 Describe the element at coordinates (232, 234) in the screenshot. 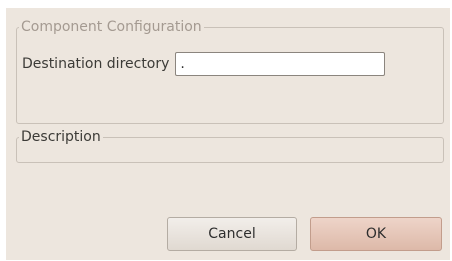

I see `cancel-button: Cancel` at that location.